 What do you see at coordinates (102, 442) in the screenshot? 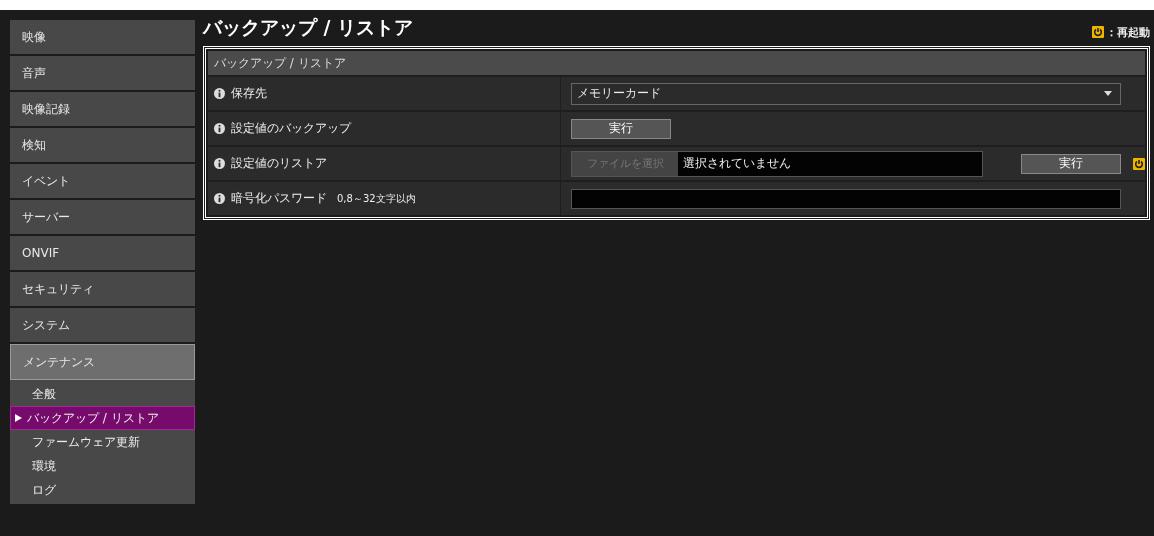
I see `sidebar-subitem: ファームウェア更新` at bounding box center [102, 442].